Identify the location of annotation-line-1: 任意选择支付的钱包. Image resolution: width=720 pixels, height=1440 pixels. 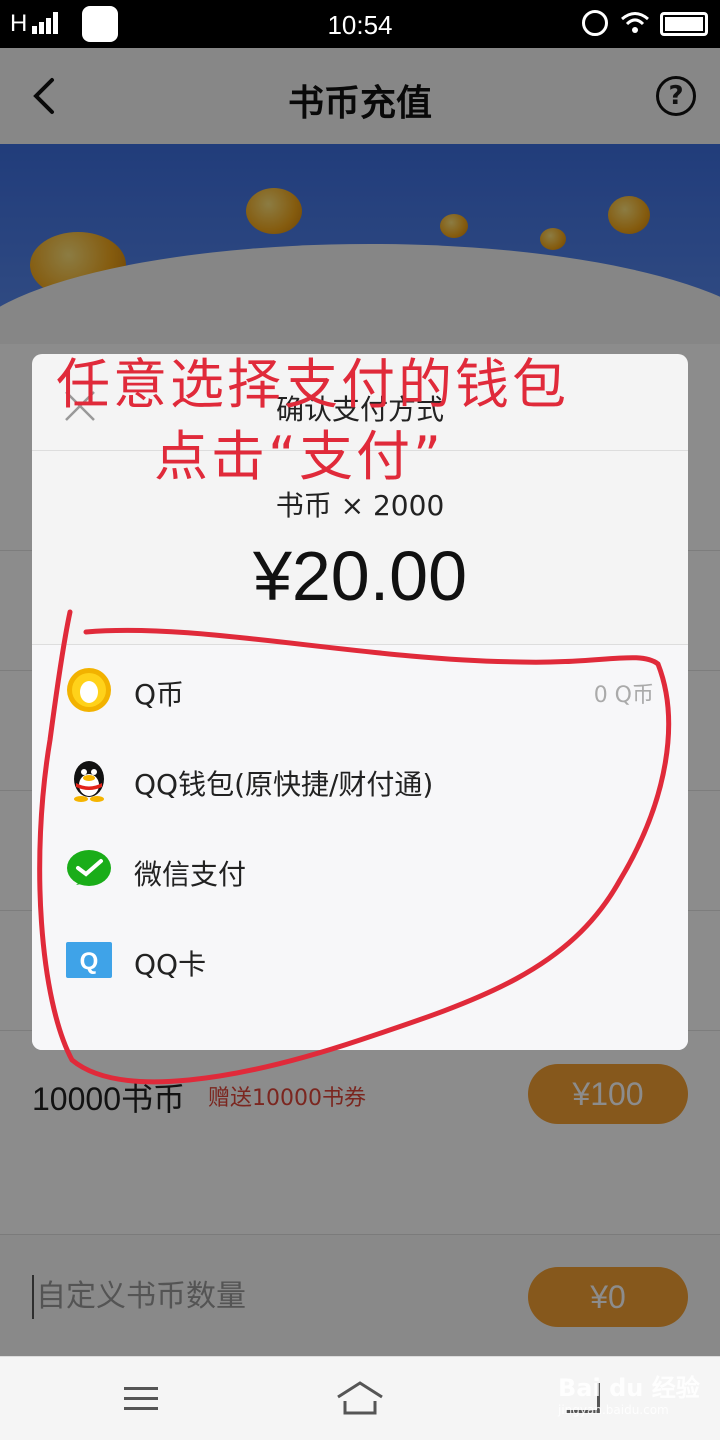
(312, 384).